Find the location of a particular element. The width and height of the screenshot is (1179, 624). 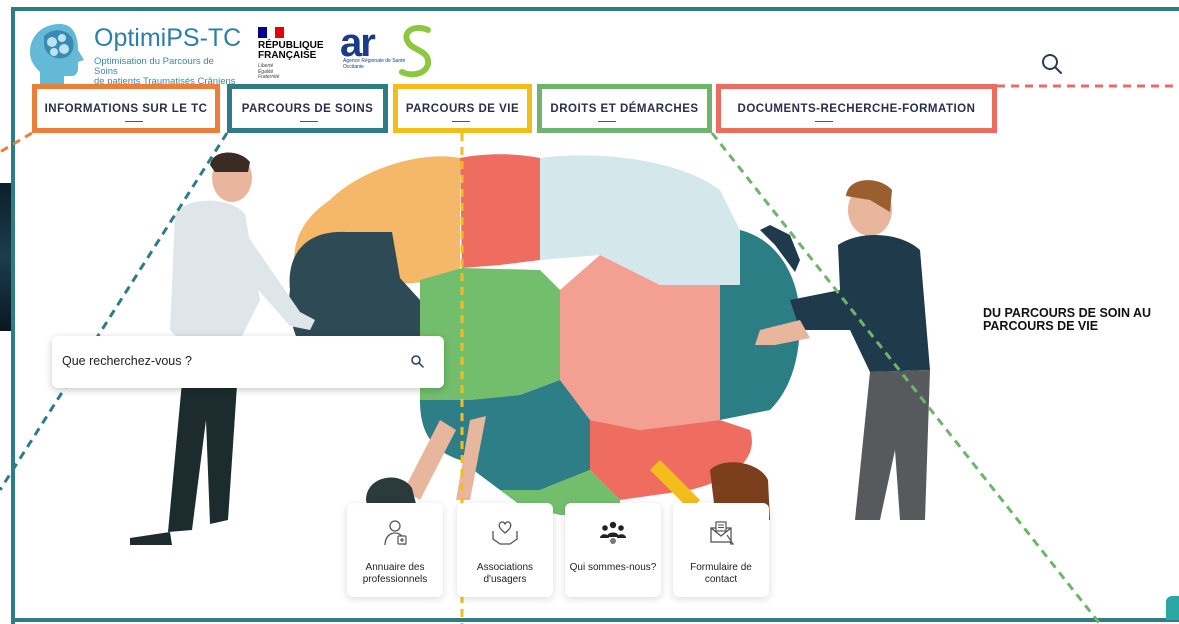

card-formulaire-contact: Formulaire de contact is located at coordinates (721, 550).